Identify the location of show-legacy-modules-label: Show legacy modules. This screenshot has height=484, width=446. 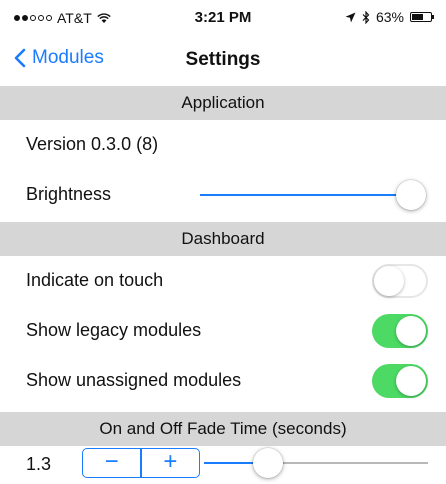
(114, 330).